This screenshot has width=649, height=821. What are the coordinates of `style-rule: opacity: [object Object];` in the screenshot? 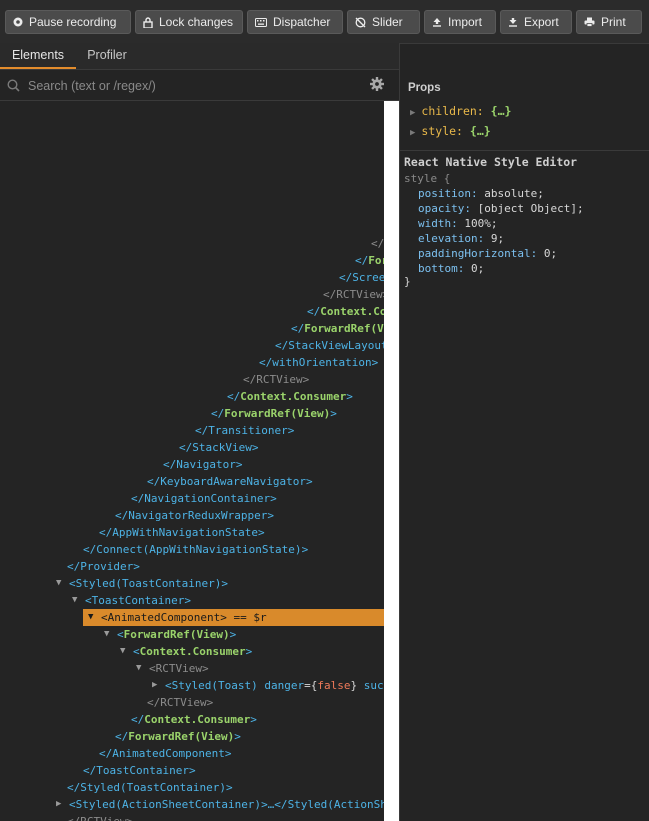 It's located at (501, 208).